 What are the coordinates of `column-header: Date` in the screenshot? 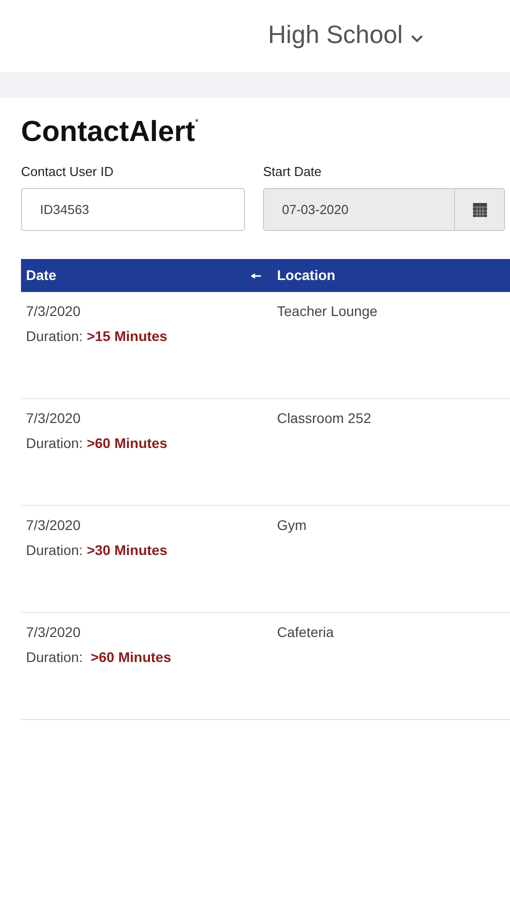 It's located at (41, 275).